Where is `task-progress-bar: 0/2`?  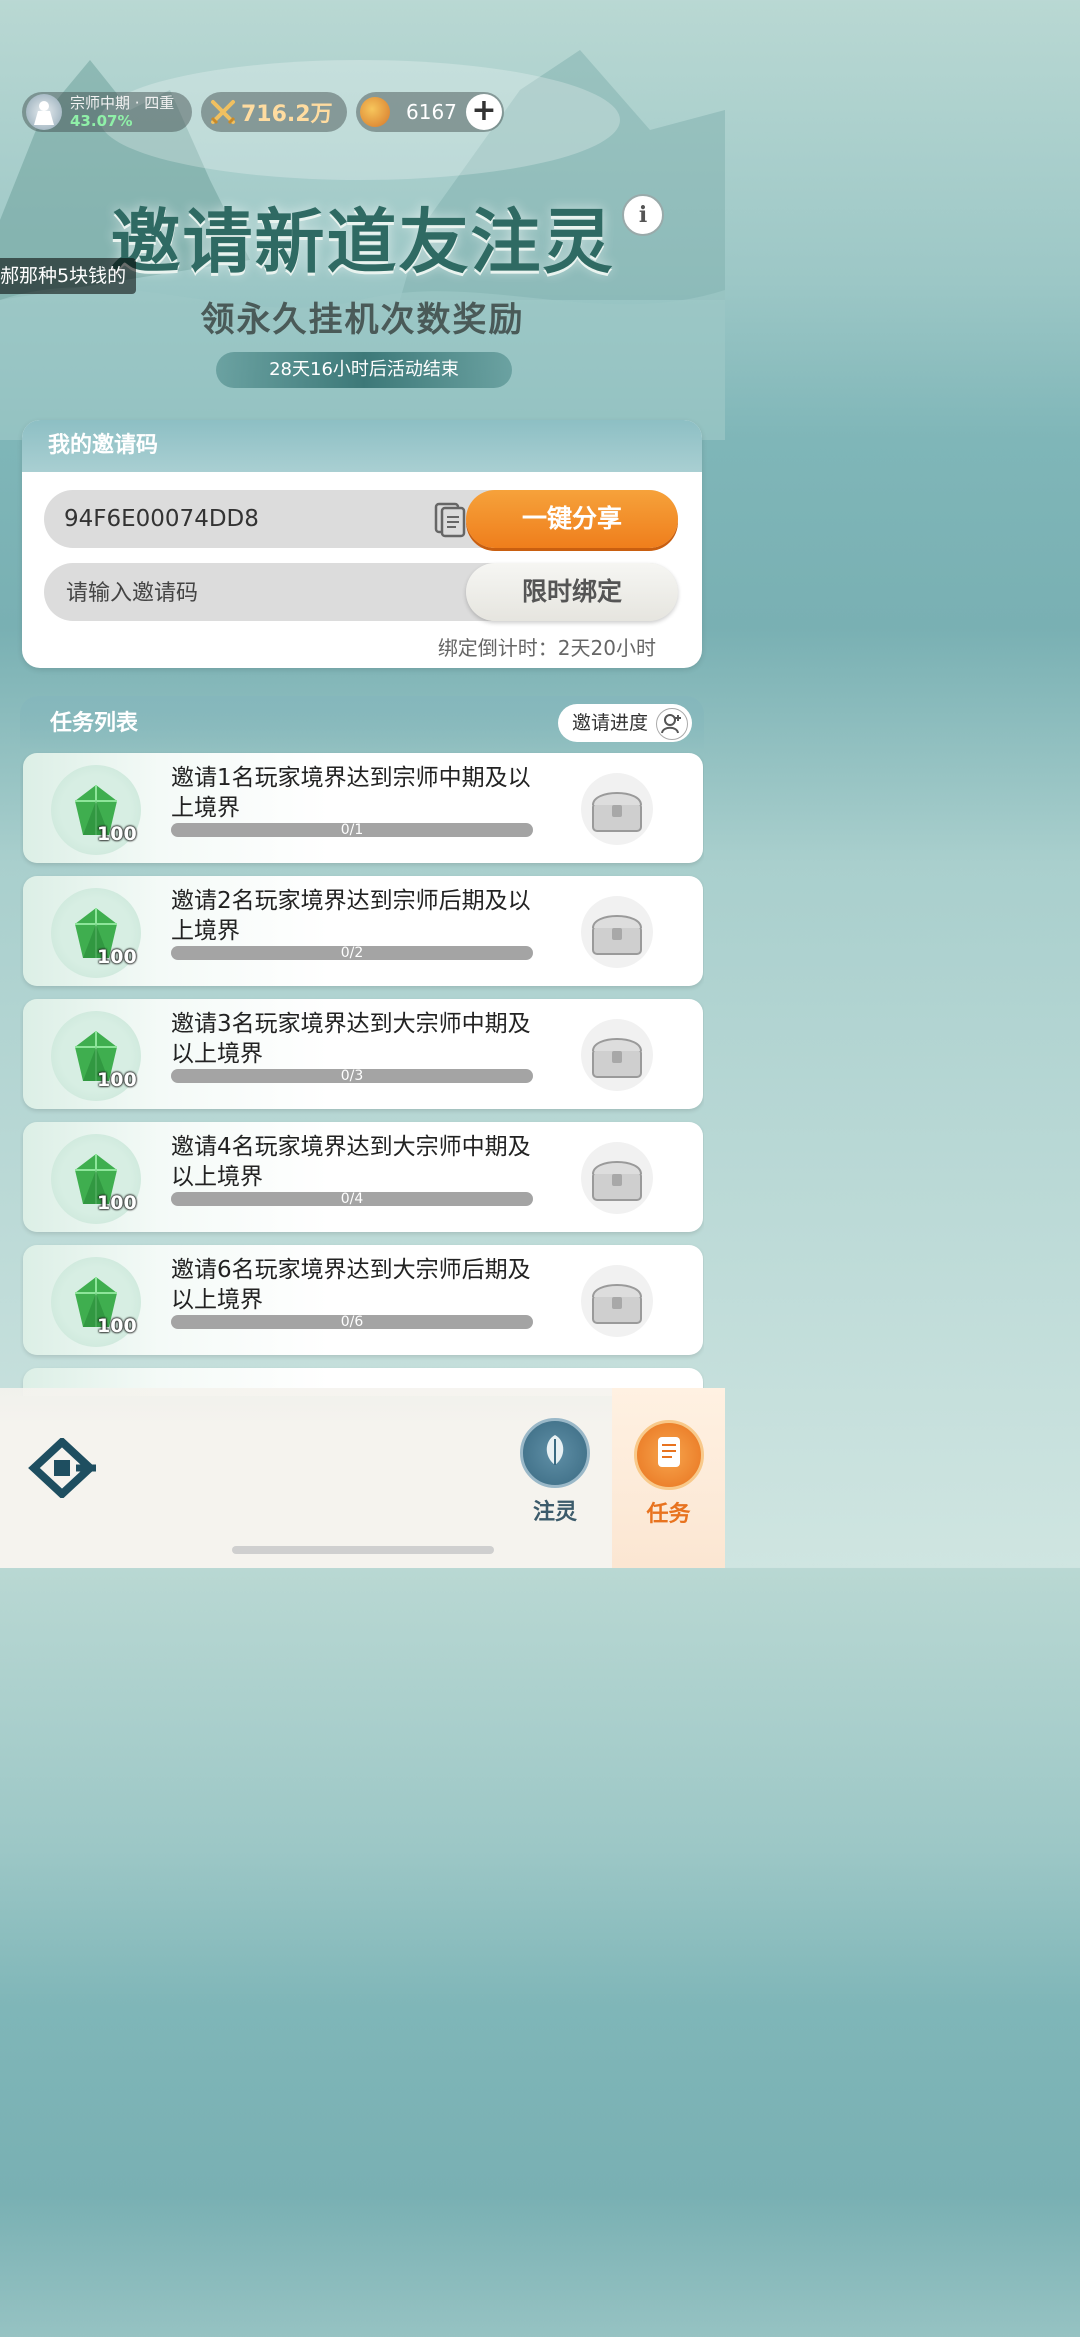 task-progress-bar: 0/2 is located at coordinates (352, 953).